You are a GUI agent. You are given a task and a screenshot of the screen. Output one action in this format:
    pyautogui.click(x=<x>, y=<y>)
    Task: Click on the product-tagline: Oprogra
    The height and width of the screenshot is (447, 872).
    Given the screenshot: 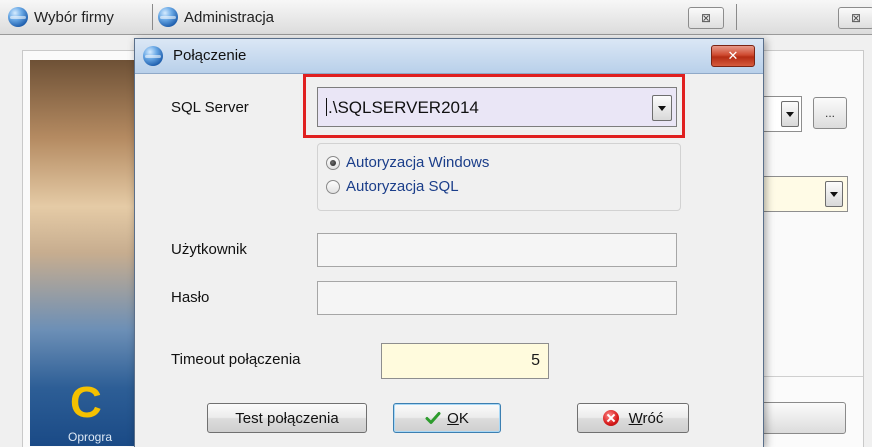 What is the action you would take?
    pyautogui.click(x=90, y=437)
    